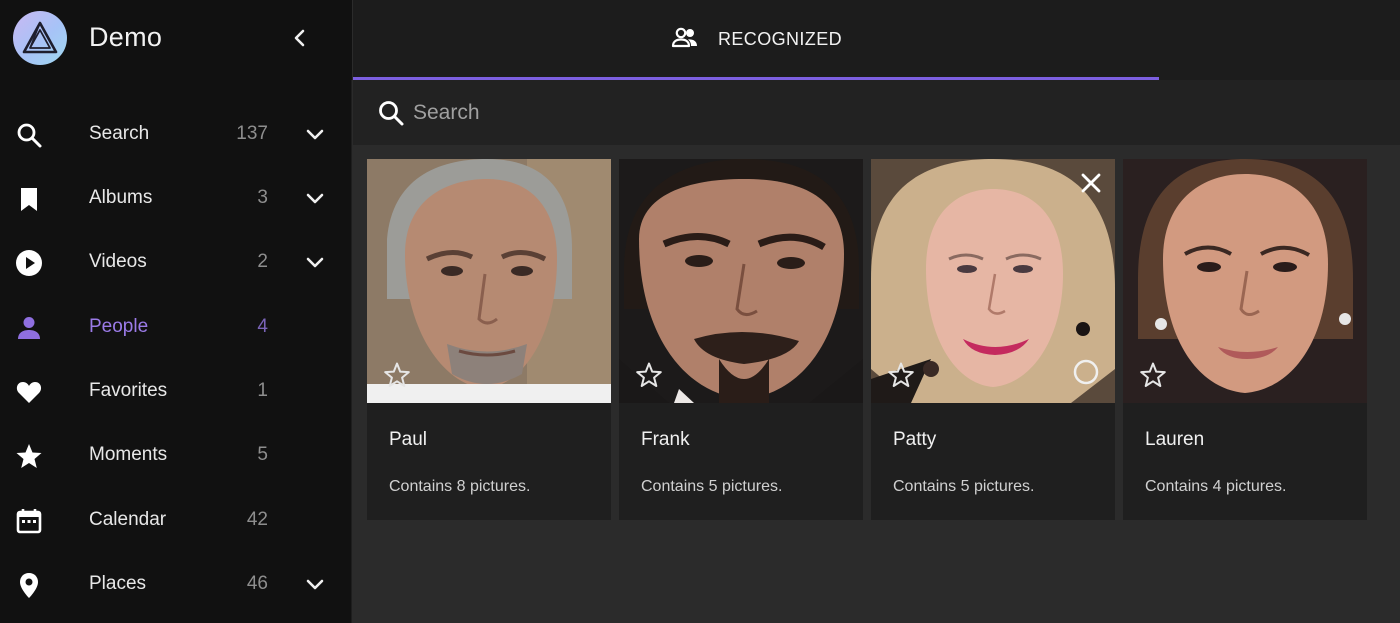  What do you see at coordinates (460, 486) in the screenshot?
I see `person-picture-count: Contains 8 pictures.` at bounding box center [460, 486].